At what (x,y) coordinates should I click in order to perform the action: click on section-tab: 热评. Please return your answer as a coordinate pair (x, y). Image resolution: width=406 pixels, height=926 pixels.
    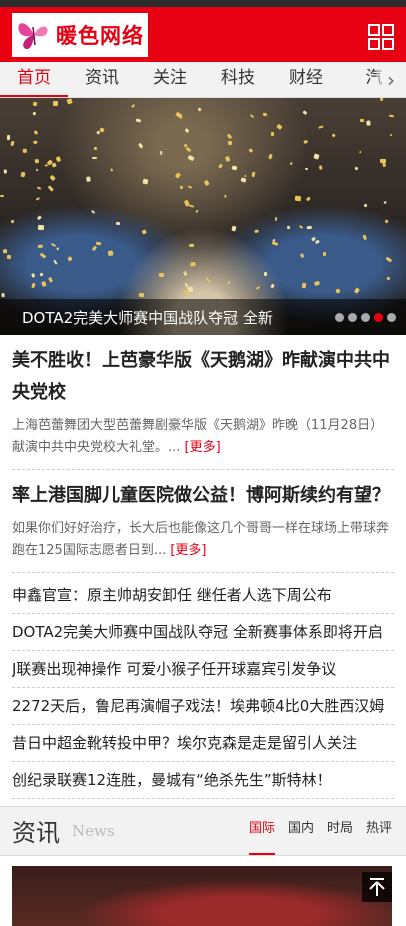
    Looking at the image, I should click on (379, 831).